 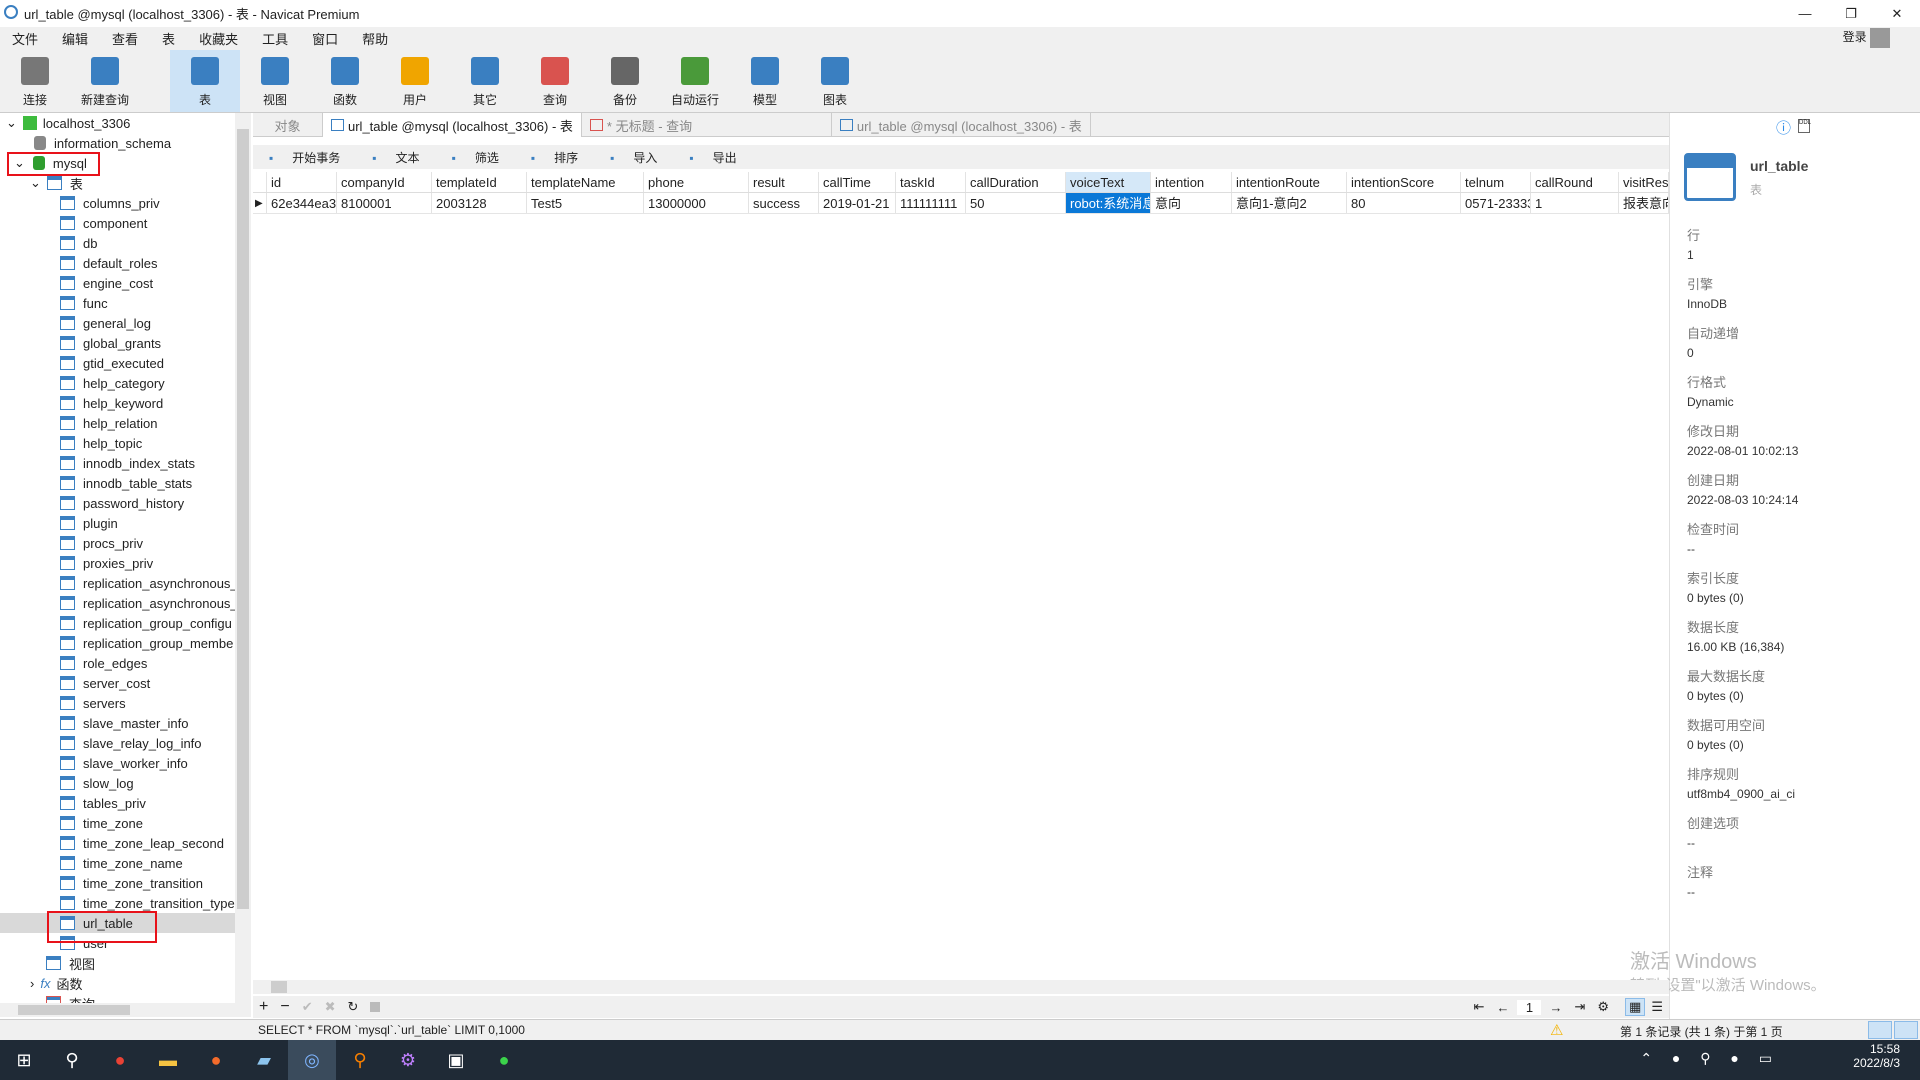 What do you see at coordinates (125, 323) in the screenshot?
I see `tree-table-item: general_log` at bounding box center [125, 323].